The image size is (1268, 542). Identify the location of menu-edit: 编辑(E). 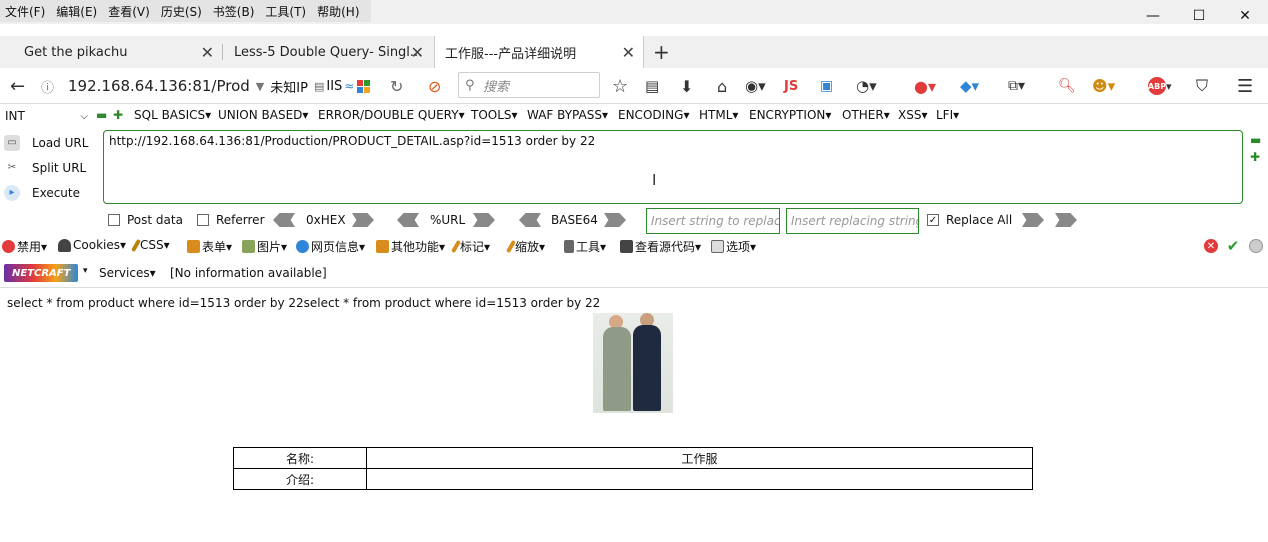
(76, 11).